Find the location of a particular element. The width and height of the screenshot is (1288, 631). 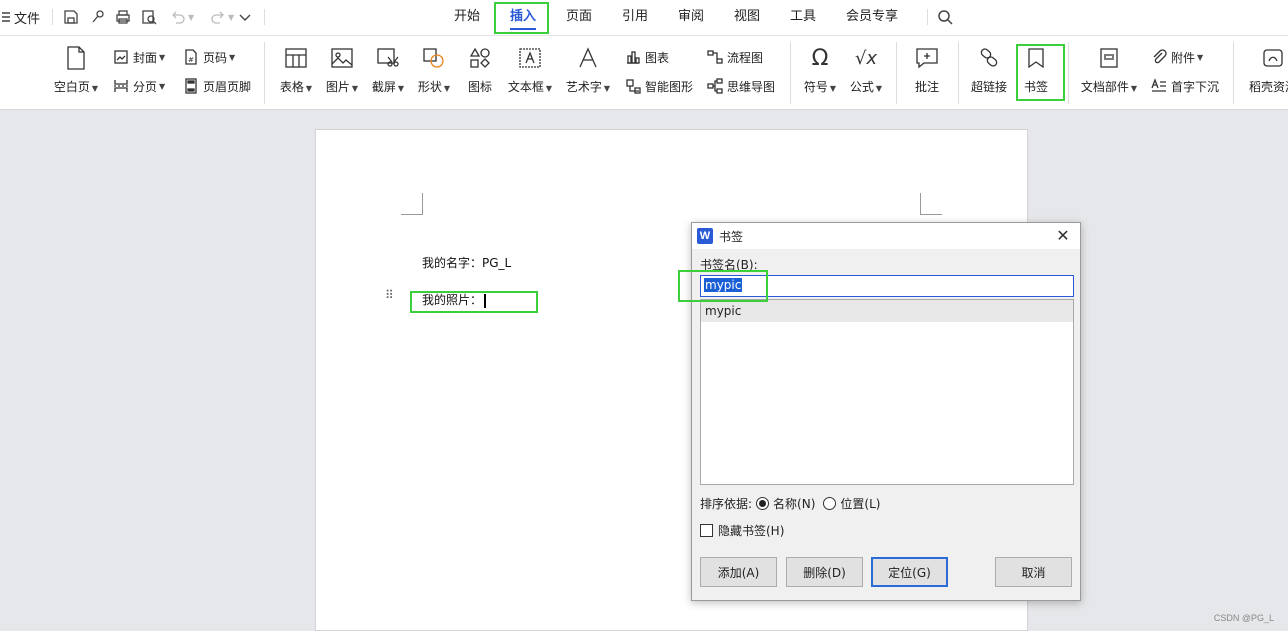

textbox-button: 文本框 ▼ is located at coordinates (530, 73).